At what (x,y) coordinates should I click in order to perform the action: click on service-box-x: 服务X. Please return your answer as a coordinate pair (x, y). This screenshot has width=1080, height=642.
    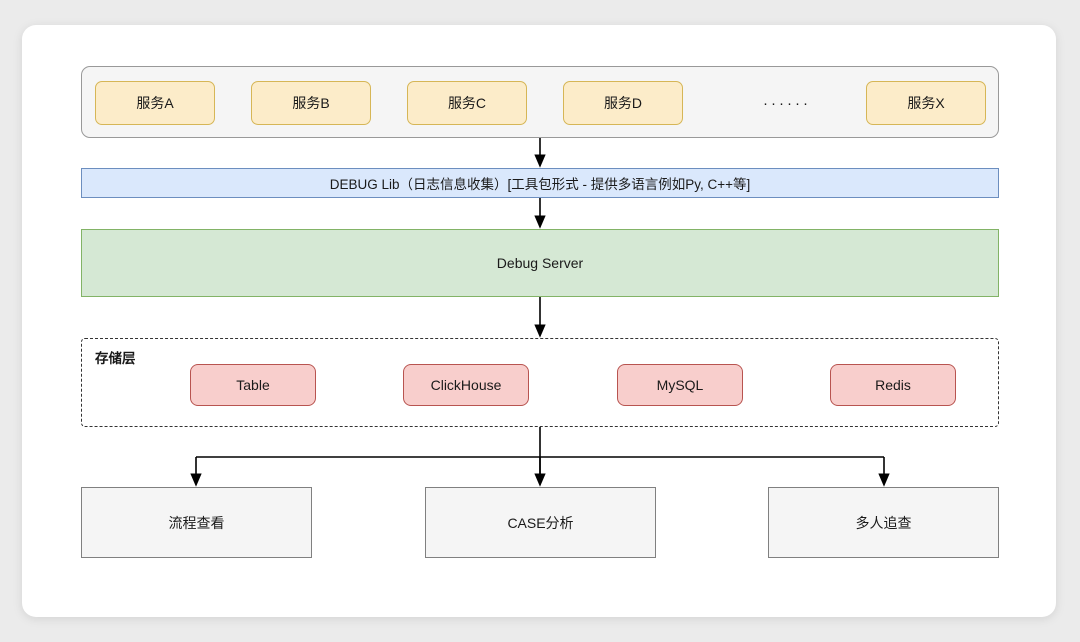
    Looking at the image, I should click on (926, 103).